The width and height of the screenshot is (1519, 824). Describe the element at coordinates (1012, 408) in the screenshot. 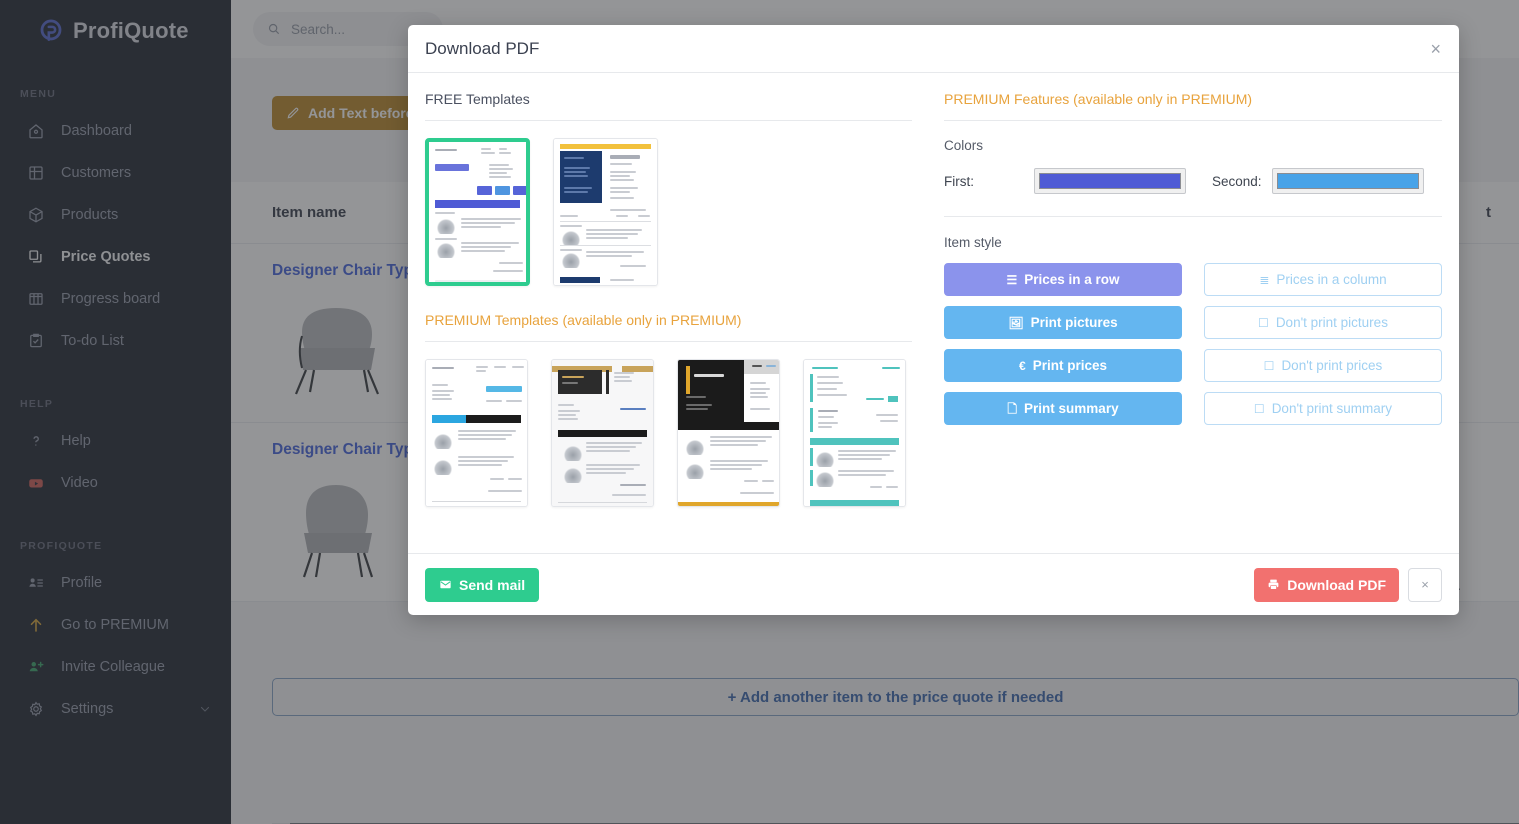

I see `note-icon: 🗋` at that location.